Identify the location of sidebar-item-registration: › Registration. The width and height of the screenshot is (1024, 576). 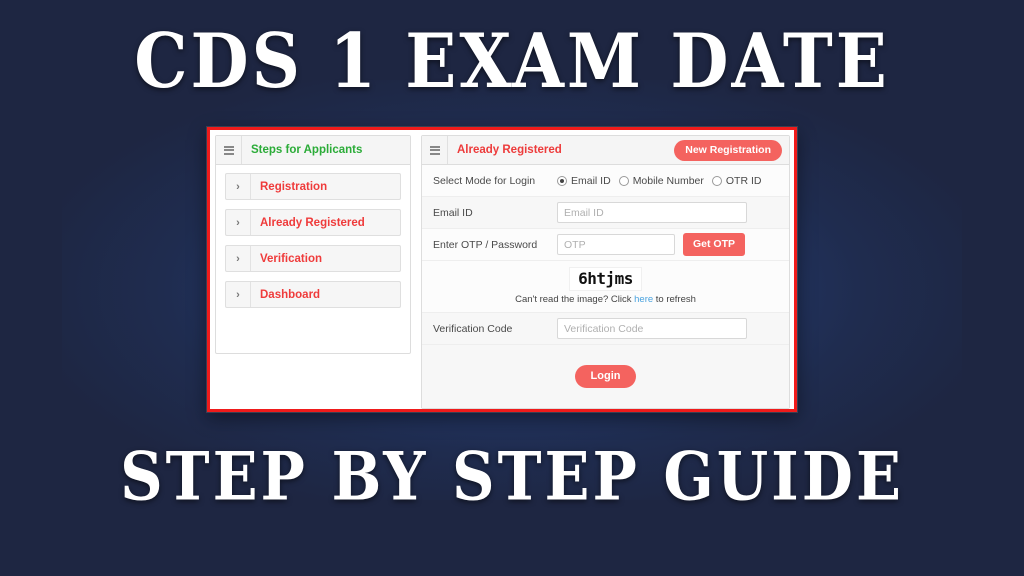
(313, 186).